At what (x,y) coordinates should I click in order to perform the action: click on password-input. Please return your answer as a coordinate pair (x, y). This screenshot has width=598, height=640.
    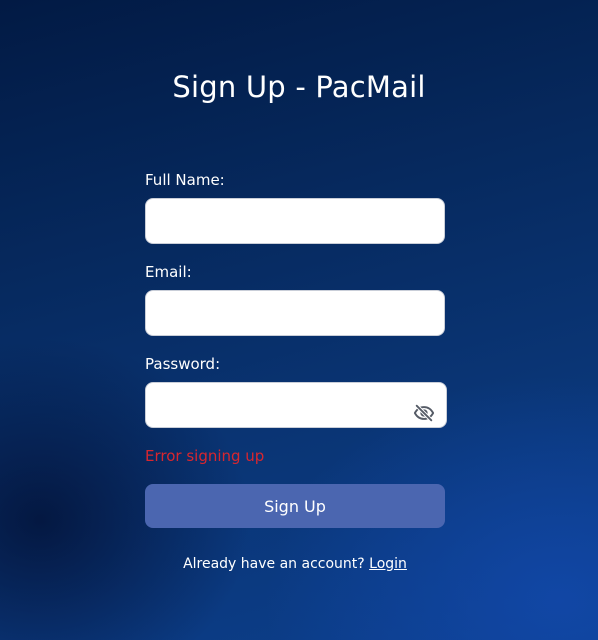
    Looking at the image, I should click on (296, 405).